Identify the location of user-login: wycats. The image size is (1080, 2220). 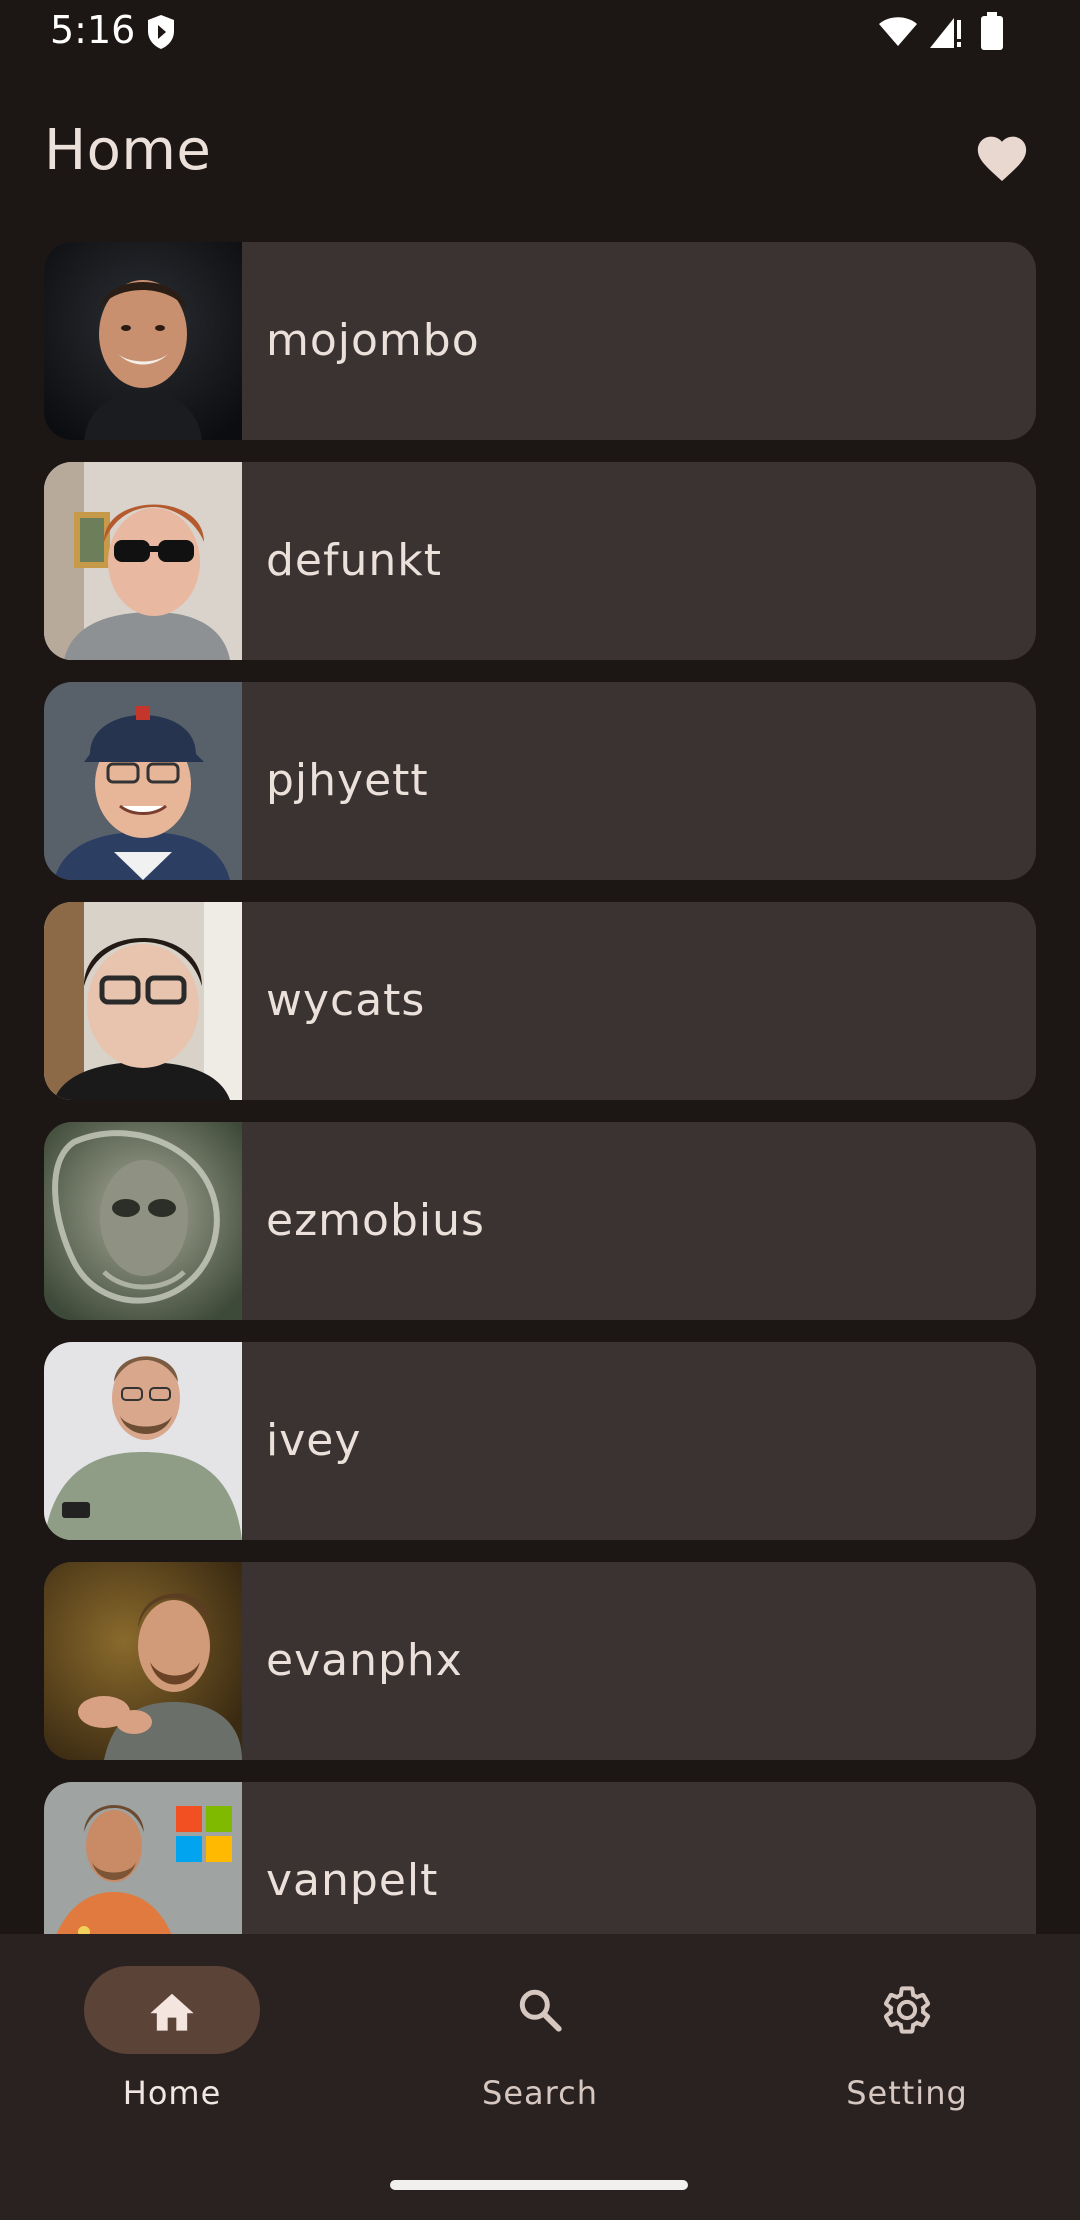
(346, 1000).